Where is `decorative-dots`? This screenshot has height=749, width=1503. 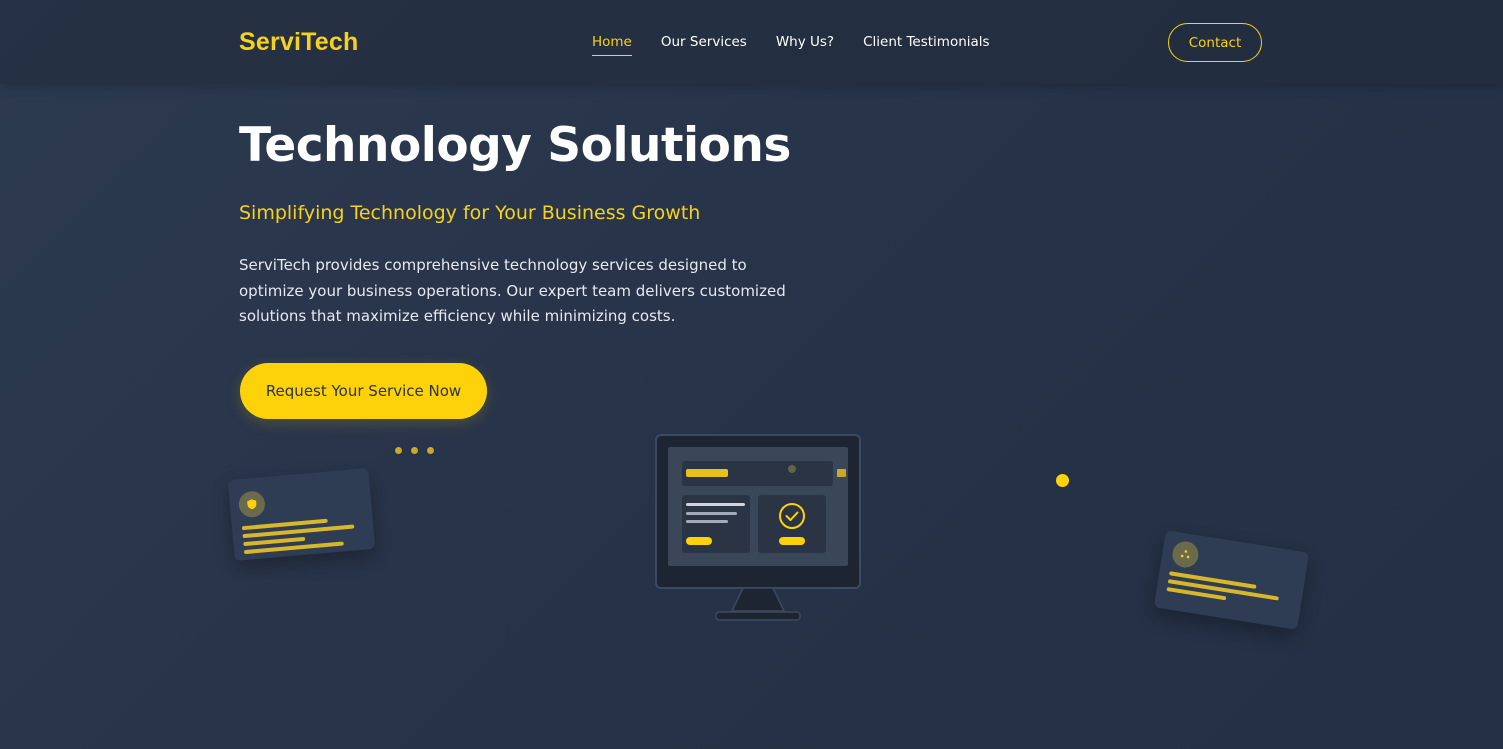 decorative-dots is located at coordinates (414, 450).